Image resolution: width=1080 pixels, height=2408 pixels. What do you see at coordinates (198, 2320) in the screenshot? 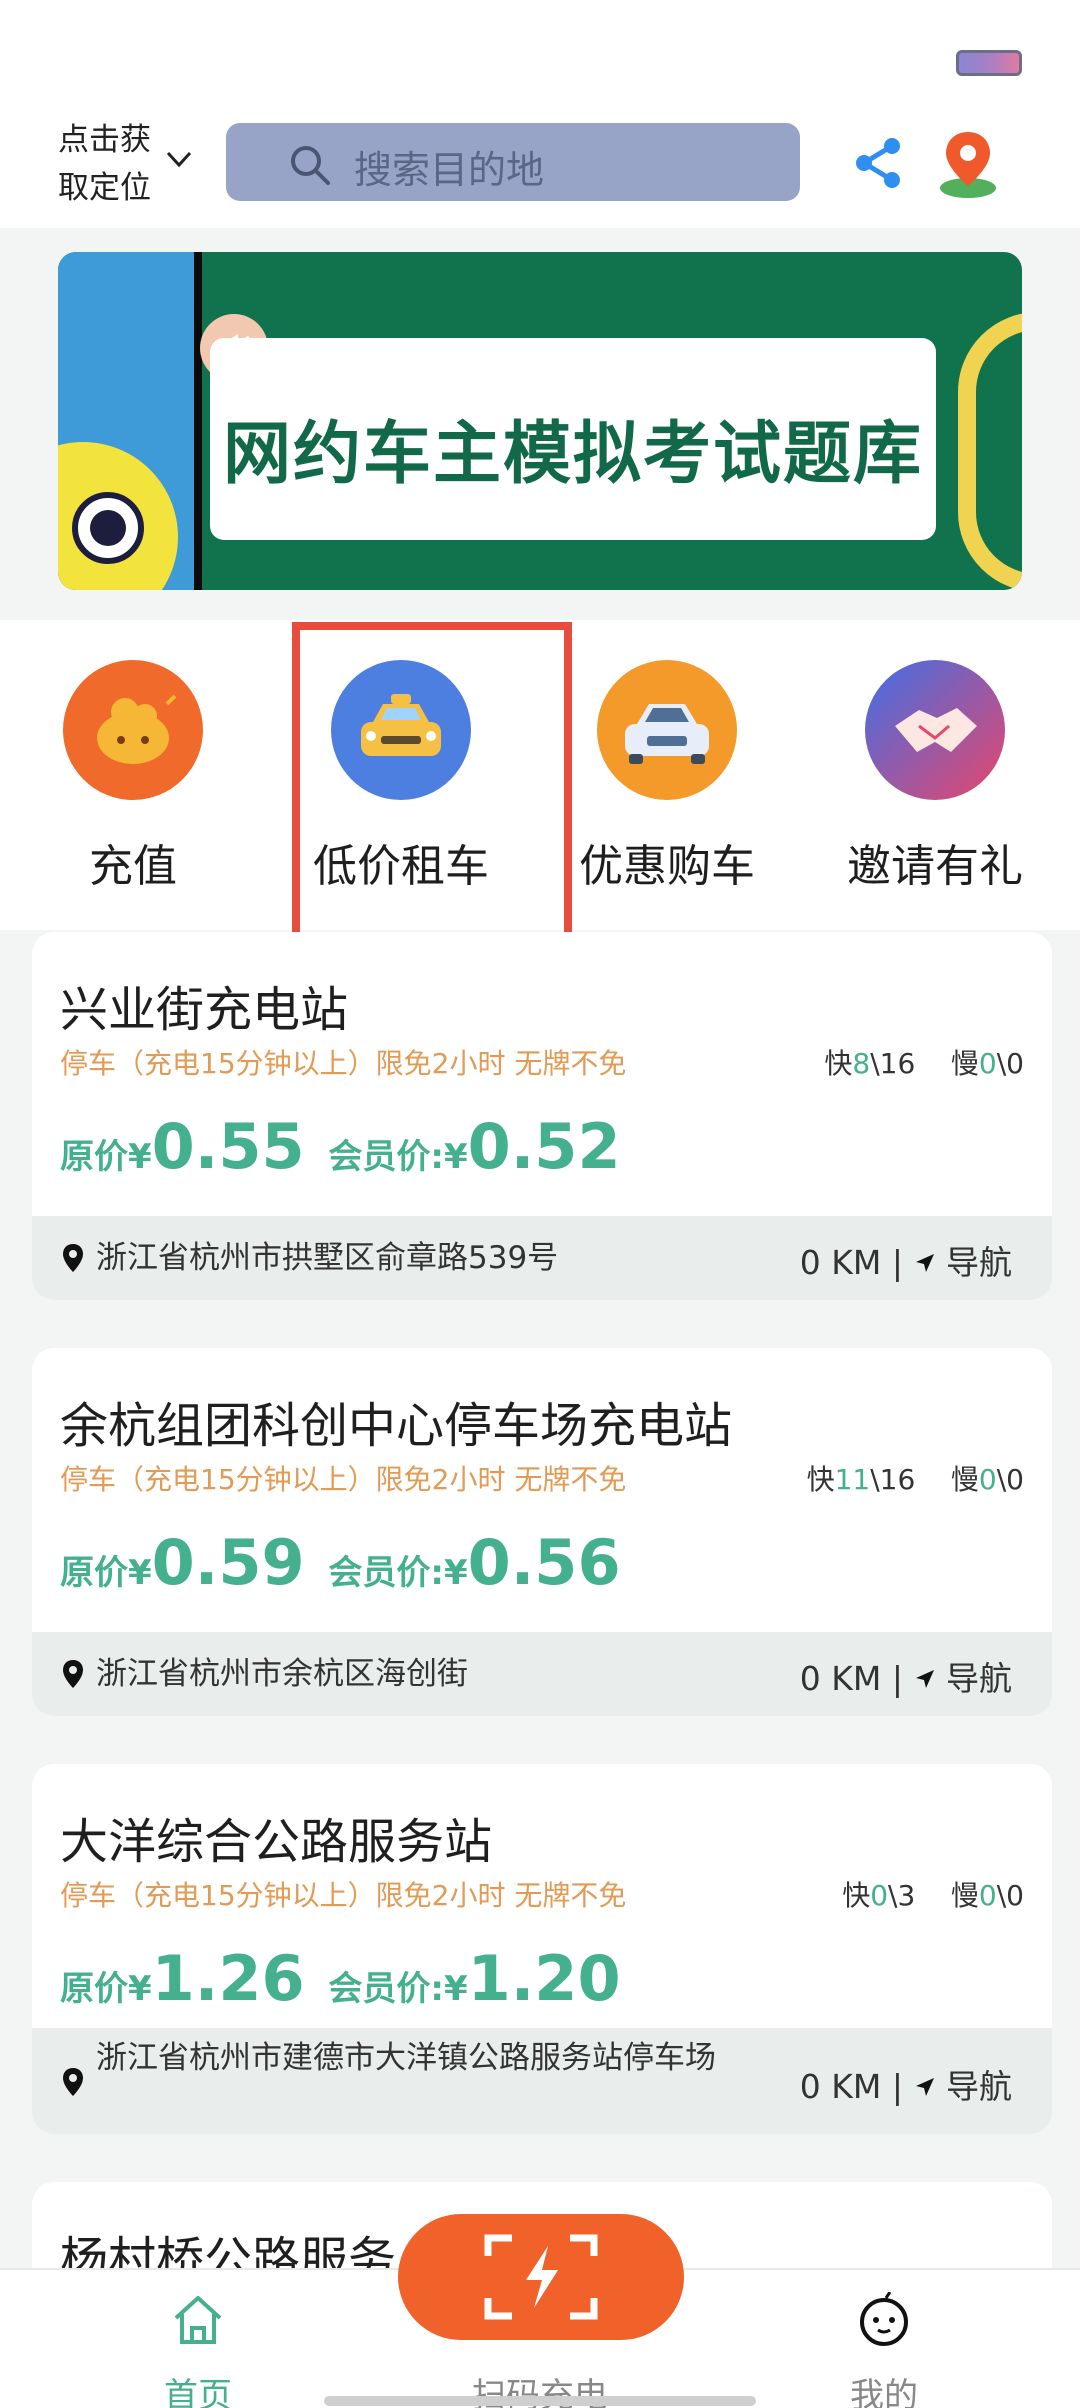
I see `home-icon` at bounding box center [198, 2320].